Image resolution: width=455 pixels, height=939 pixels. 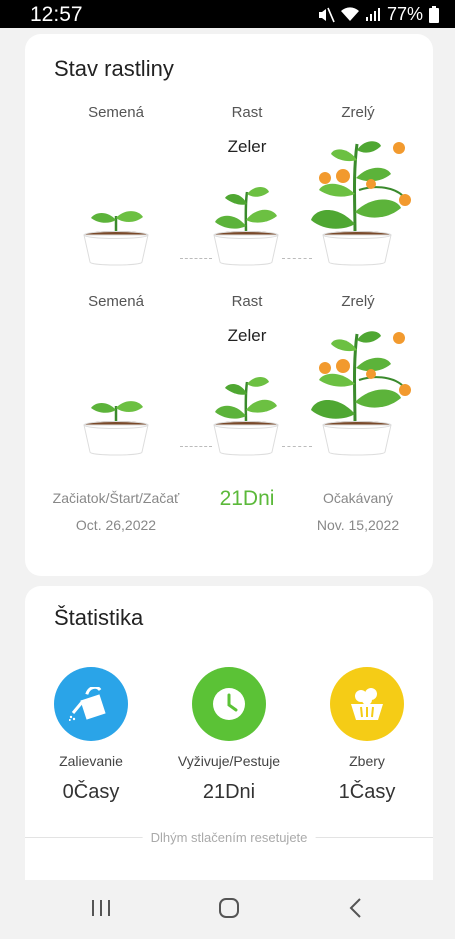 I want to click on nurturing-value: 21Dni, so click(x=229, y=792).